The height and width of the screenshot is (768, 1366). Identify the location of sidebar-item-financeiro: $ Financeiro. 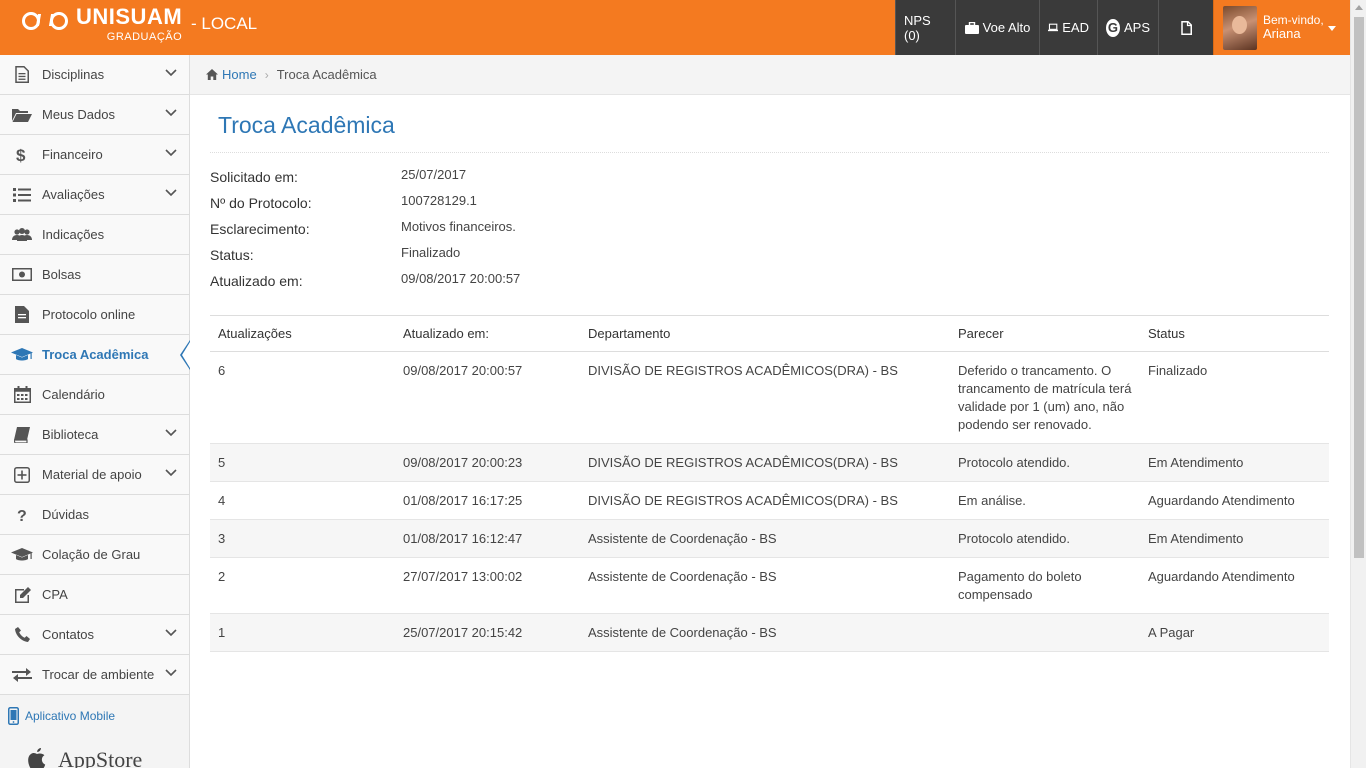
(94, 155).